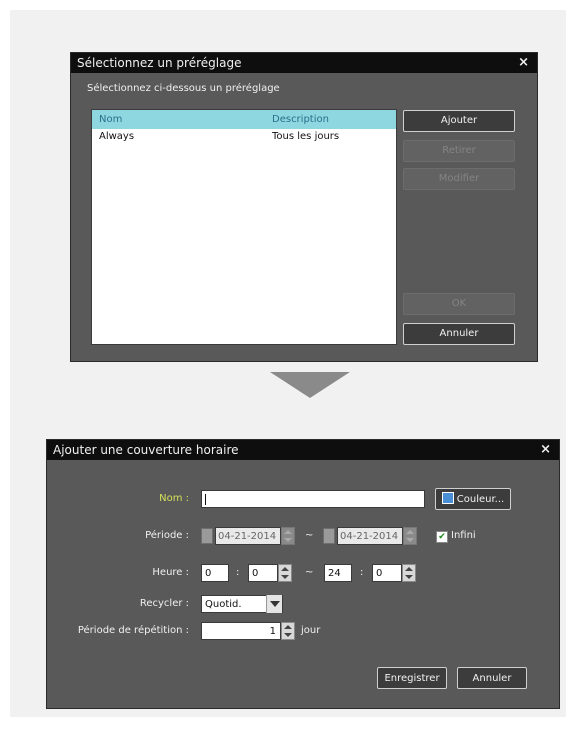  What do you see at coordinates (300, 119) in the screenshot?
I see `column-header-description: Description` at bounding box center [300, 119].